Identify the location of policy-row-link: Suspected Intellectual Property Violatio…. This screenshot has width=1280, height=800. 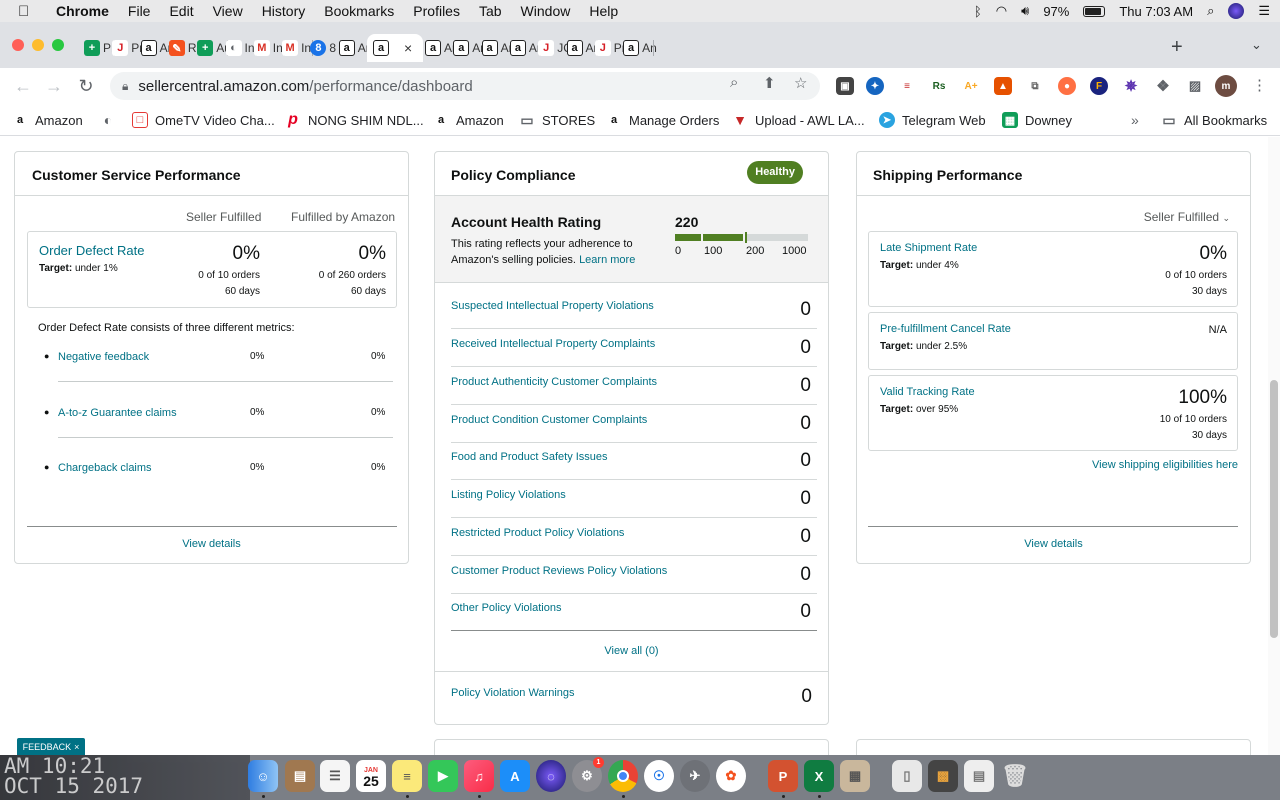
(552, 306).